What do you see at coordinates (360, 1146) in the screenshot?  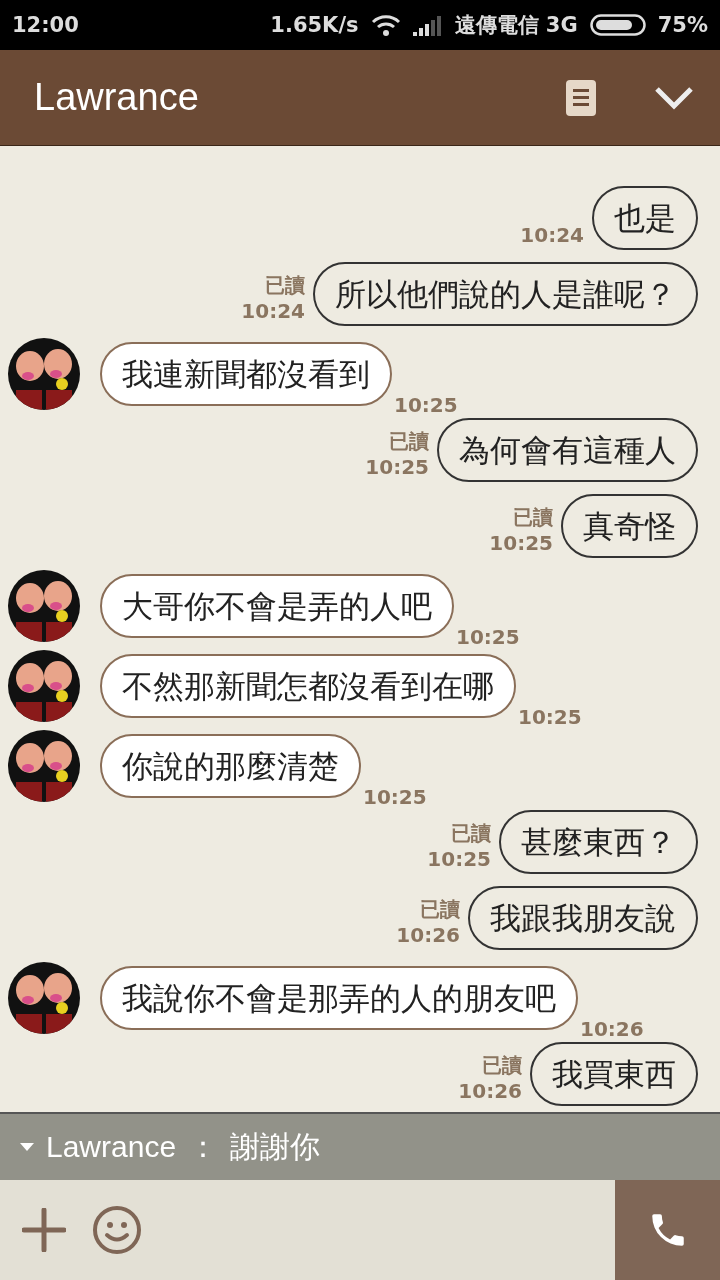 I see `message-preview-bar: Lawrance ： 謝謝你` at bounding box center [360, 1146].